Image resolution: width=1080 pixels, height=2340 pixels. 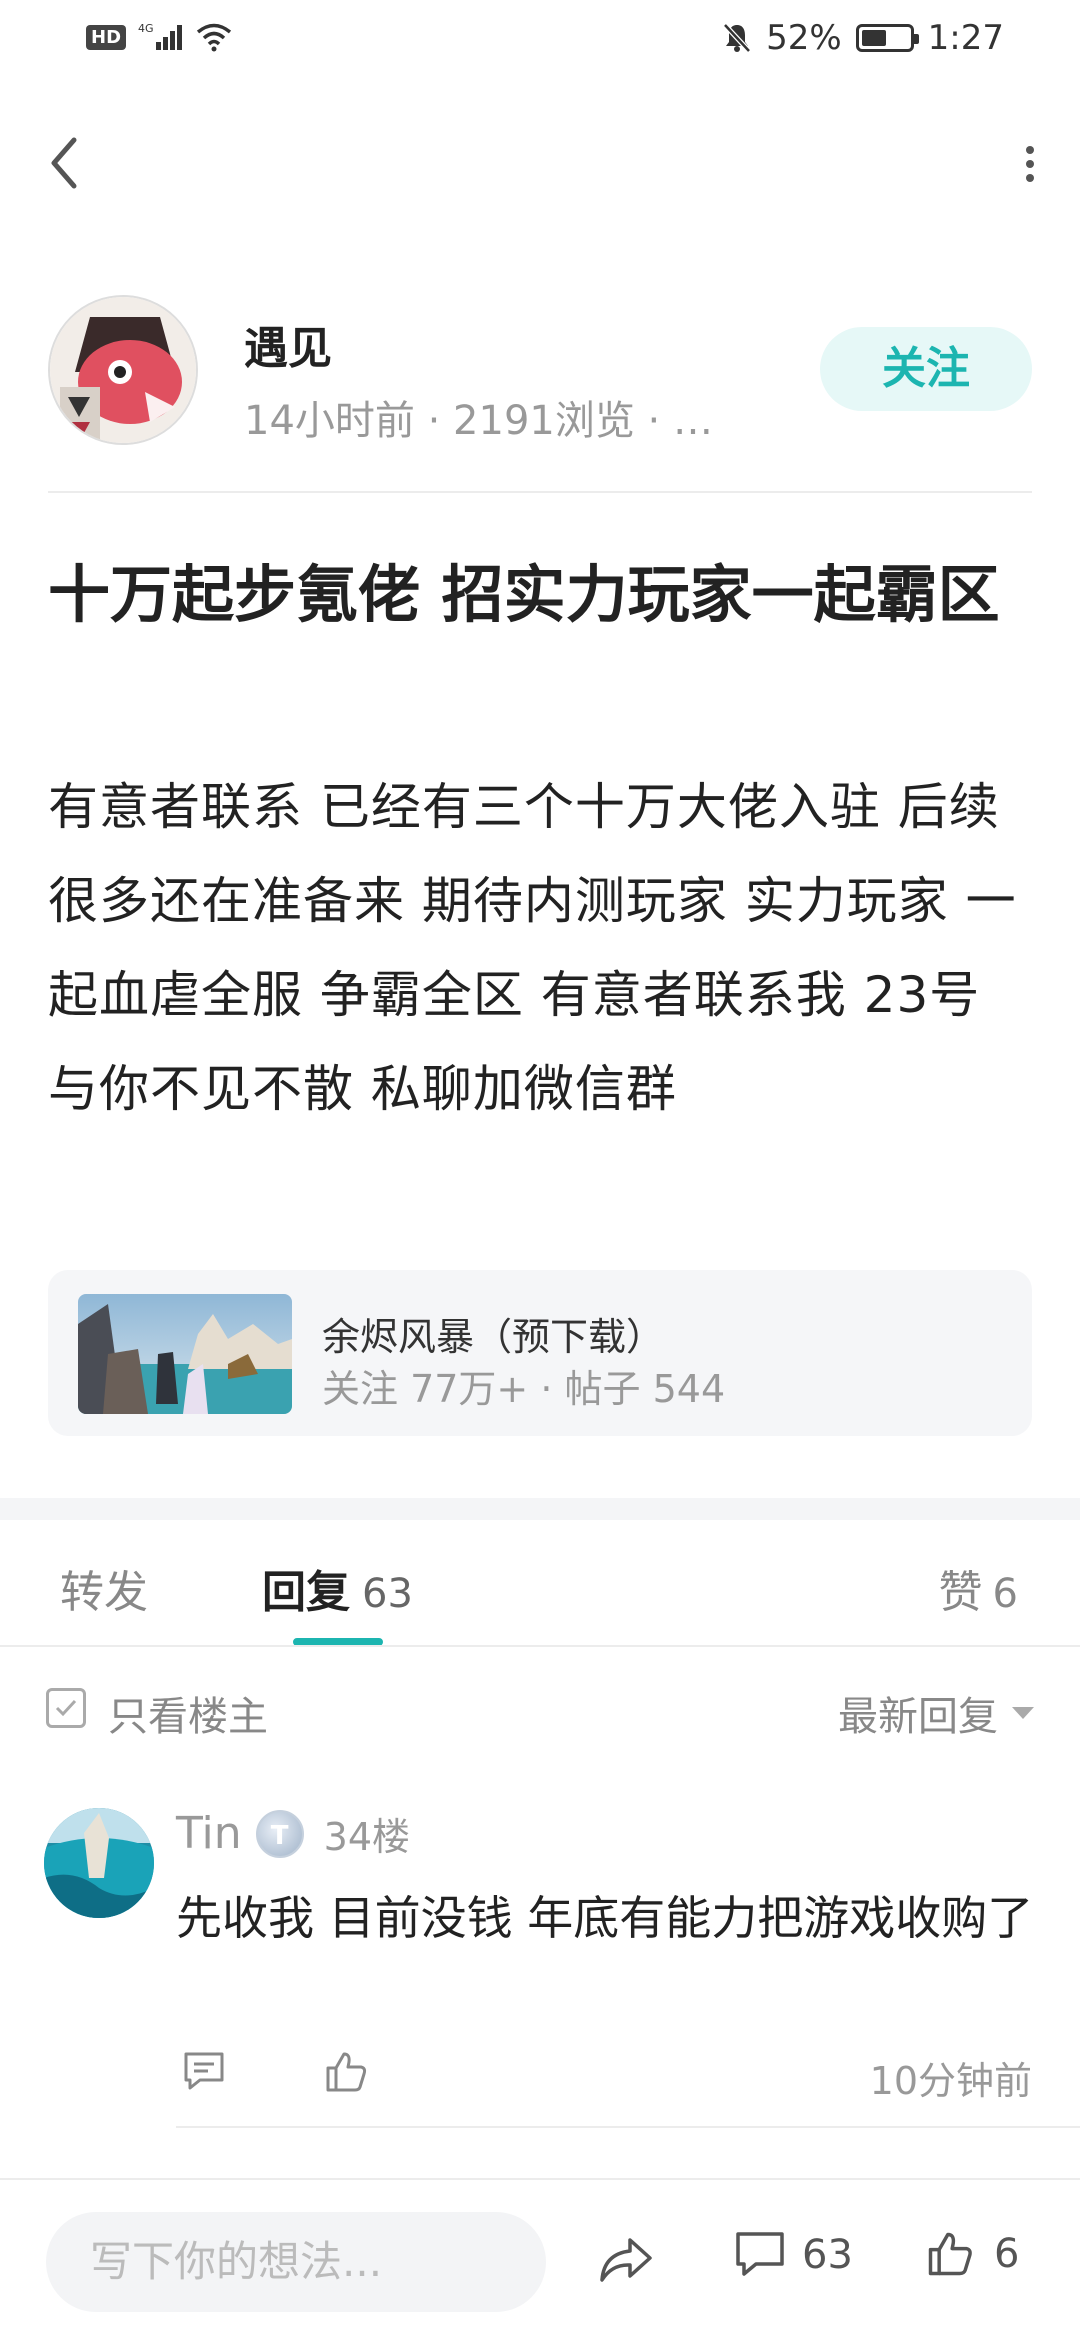 What do you see at coordinates (209, 1833) in the screenshot?
I see `comment-username: Tin` at bounding box center [209, 1833].